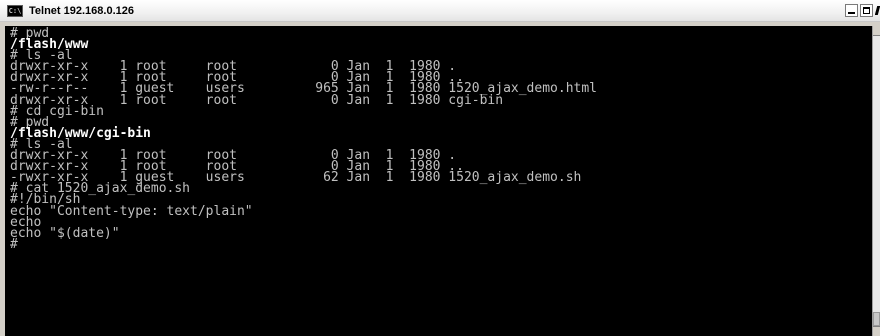 The width and height of the screenshot is (880, 336). Describe the element at coordinates (65, 233) in the screenshot. I see `terminal-line: echo "$(date)"` at that location.